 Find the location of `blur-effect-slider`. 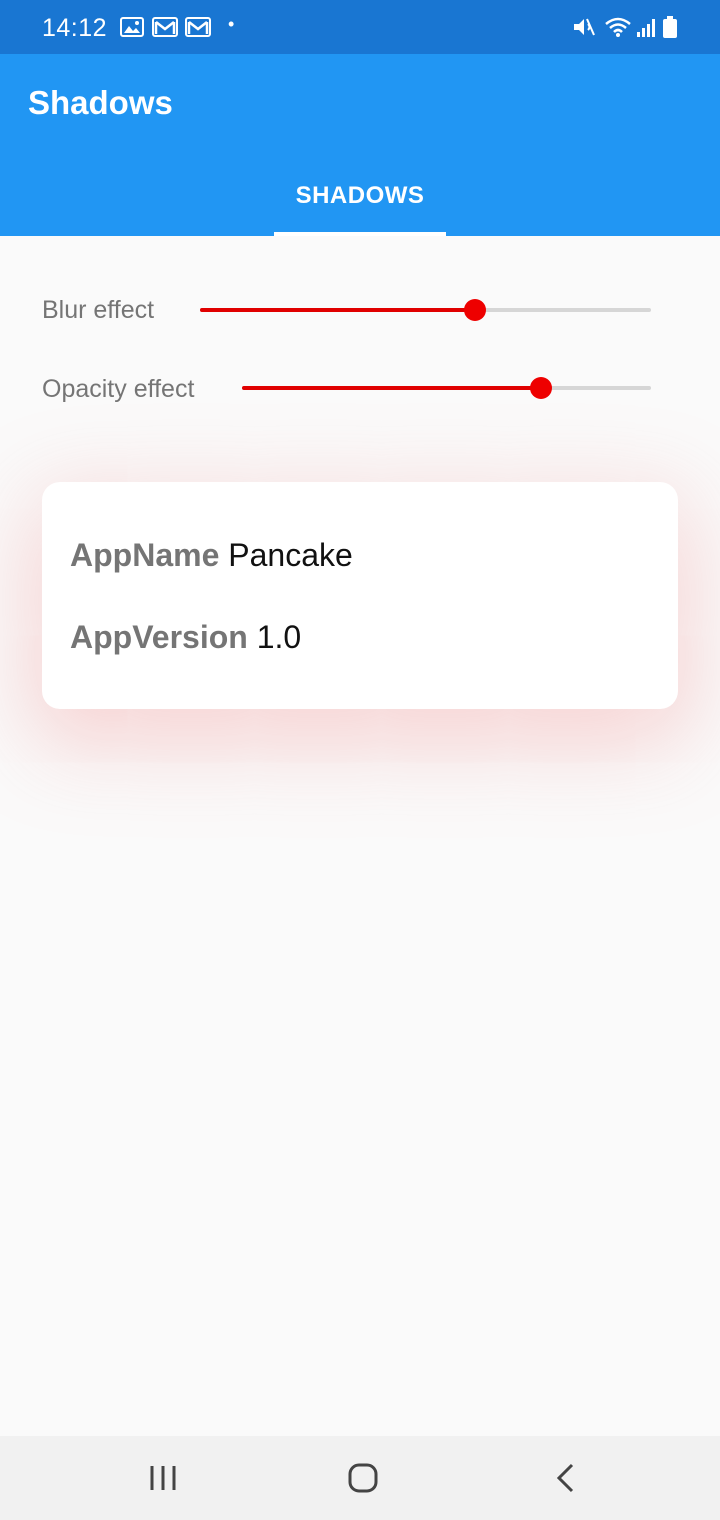

blur-effect-slider is located at coordinates (425, 310).